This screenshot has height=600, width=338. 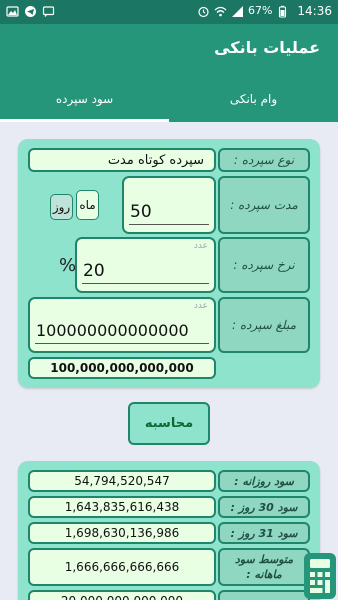 I want to click on tab-bank-loan: وام بانکی, so click(x=253, y=99).